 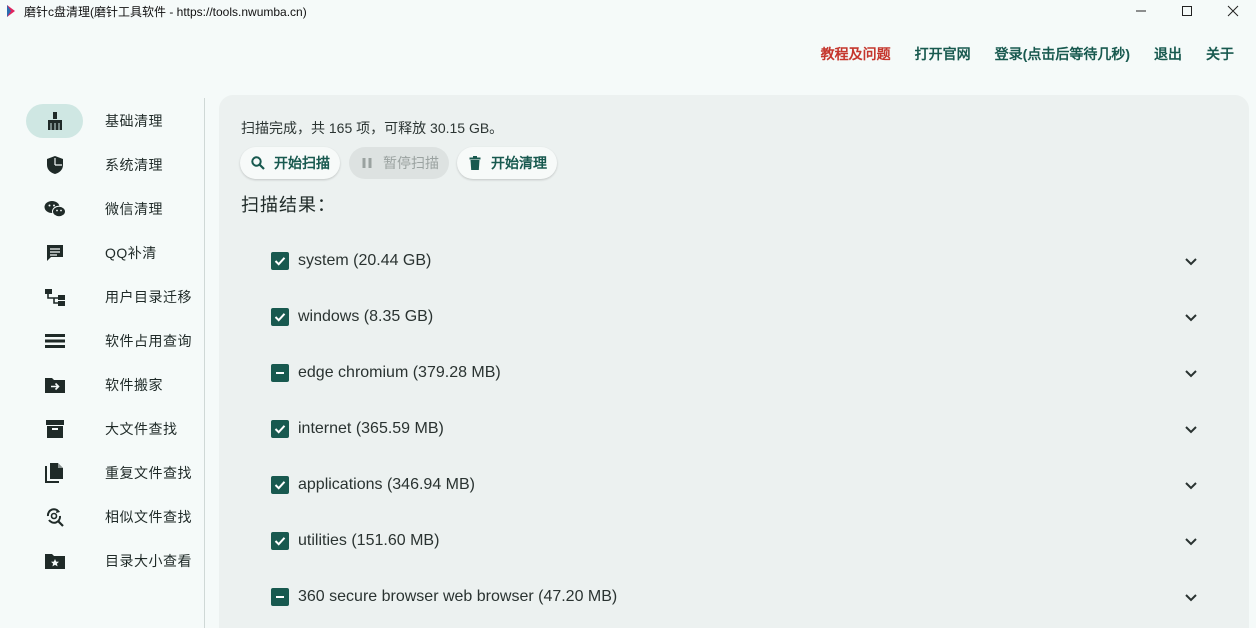 I want to click on sidebar-item-wechat-clean: 微信清理, so click(x=116, y=209).